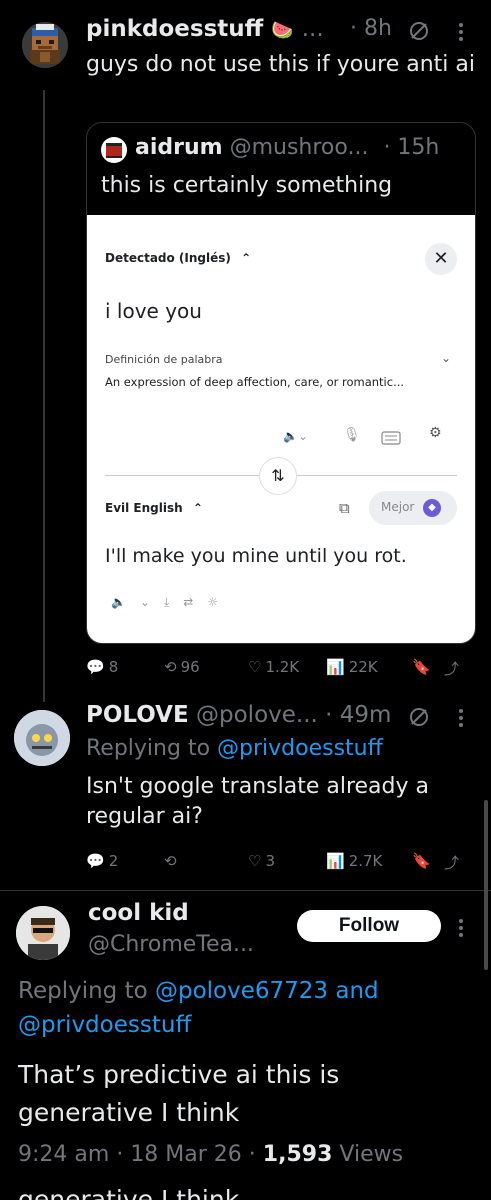  Describe the element at coordinates (247, 185) in the screenshot. I see `quote-text: this is certainly something` at that location.